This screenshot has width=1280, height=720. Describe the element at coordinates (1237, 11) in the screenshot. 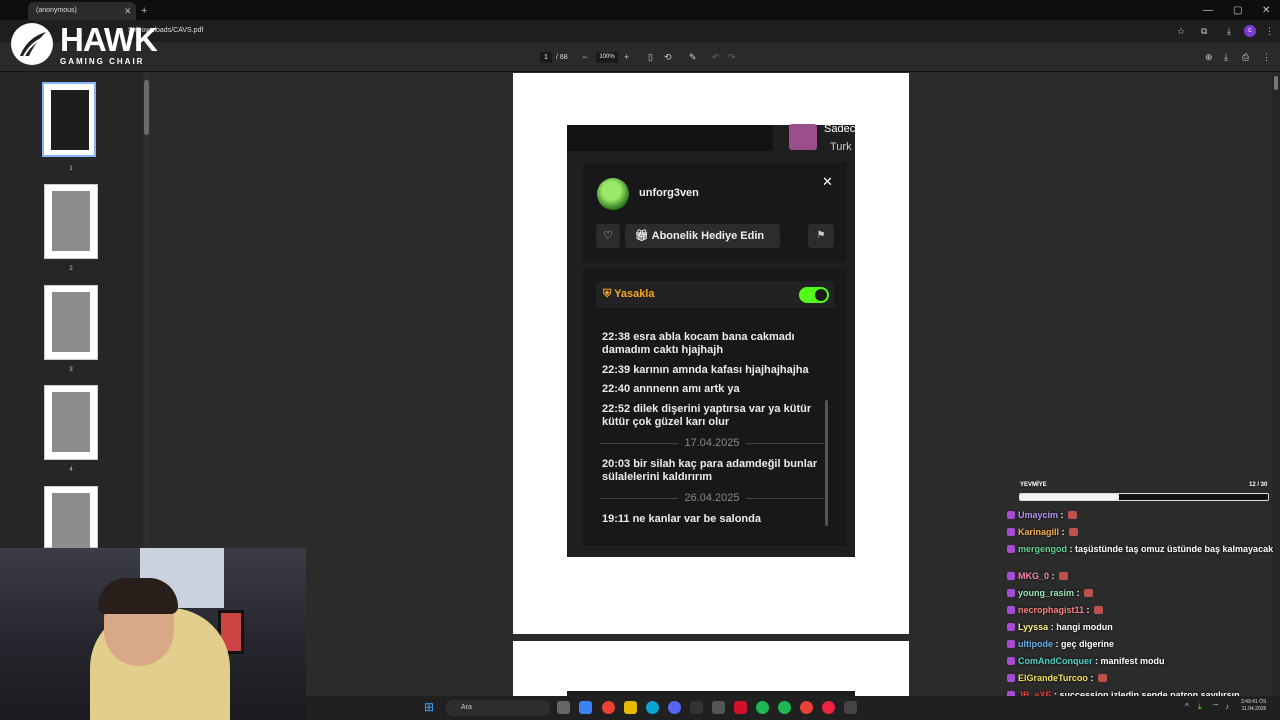

I see `maximize-icon: ▢` at that location.